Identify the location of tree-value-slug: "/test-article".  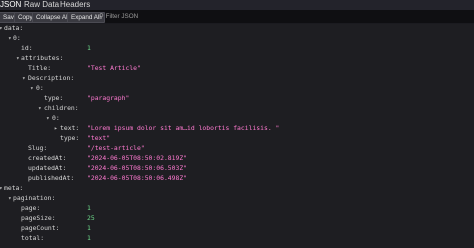
(116, 148).